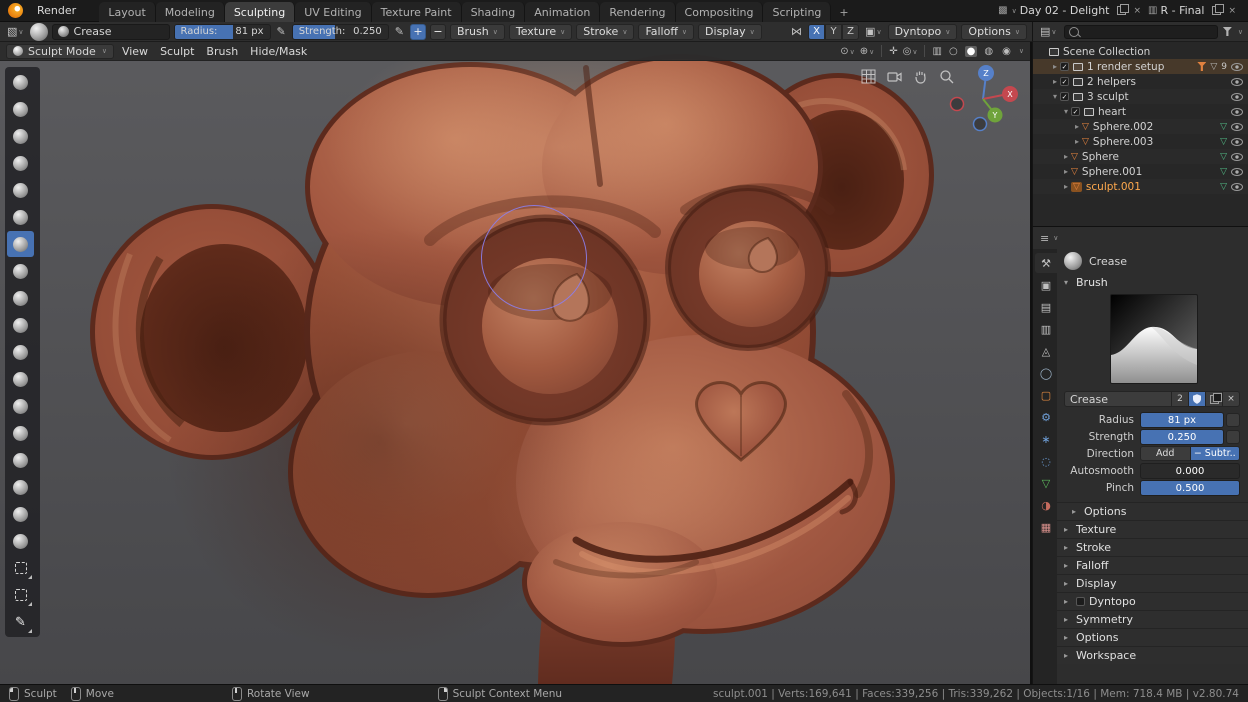 This screenshot has height=702, width=1248. Describe the element at coordinates (1111, 82) in the screenshot. I see `outliner-item-label: 2 helpers` at that location.